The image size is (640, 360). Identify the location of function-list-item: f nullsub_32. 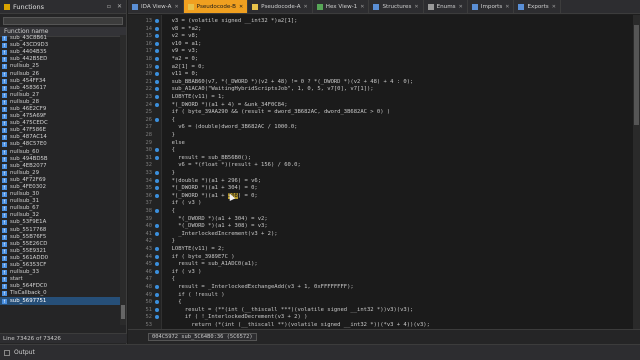
(60, 215).